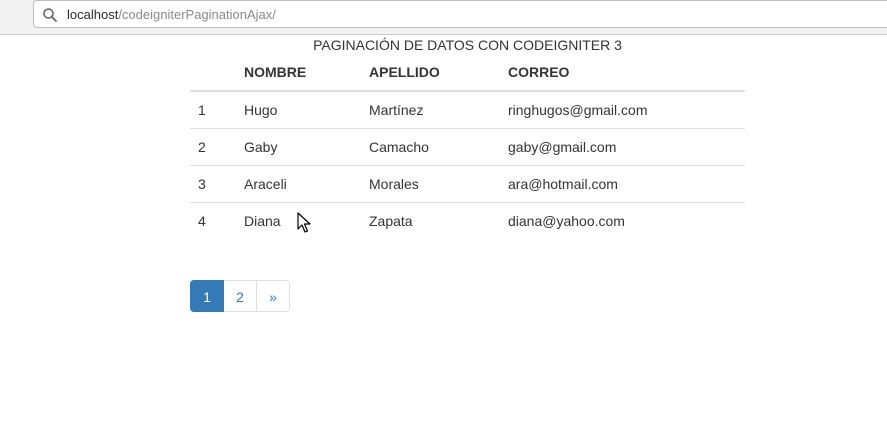 The height and width of the screenshot is (445, 887). What do you see at coordinates (622, 220) in the screenshot?
I see `cell-correo: diana@yahoo.com` at bounding box center [622, 220].